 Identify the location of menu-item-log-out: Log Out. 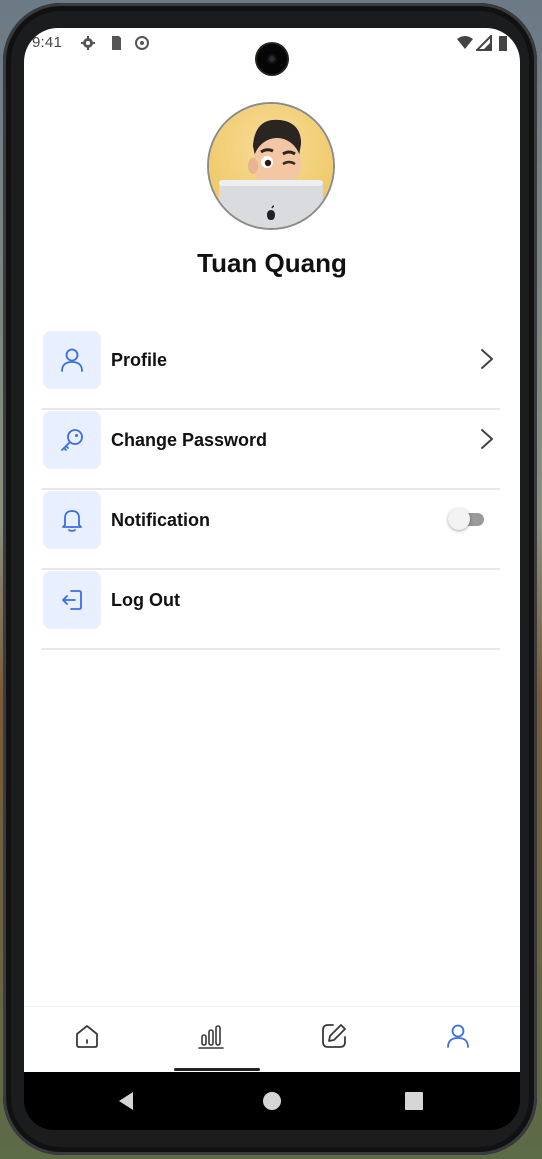
(271, 610).